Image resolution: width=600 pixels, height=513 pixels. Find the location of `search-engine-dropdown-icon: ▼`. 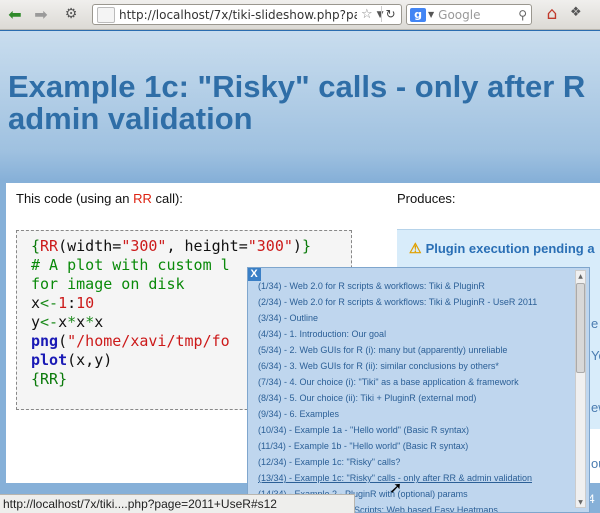

search-engine-dropdown-icon: ▼ is located at coordinates (431, 14).